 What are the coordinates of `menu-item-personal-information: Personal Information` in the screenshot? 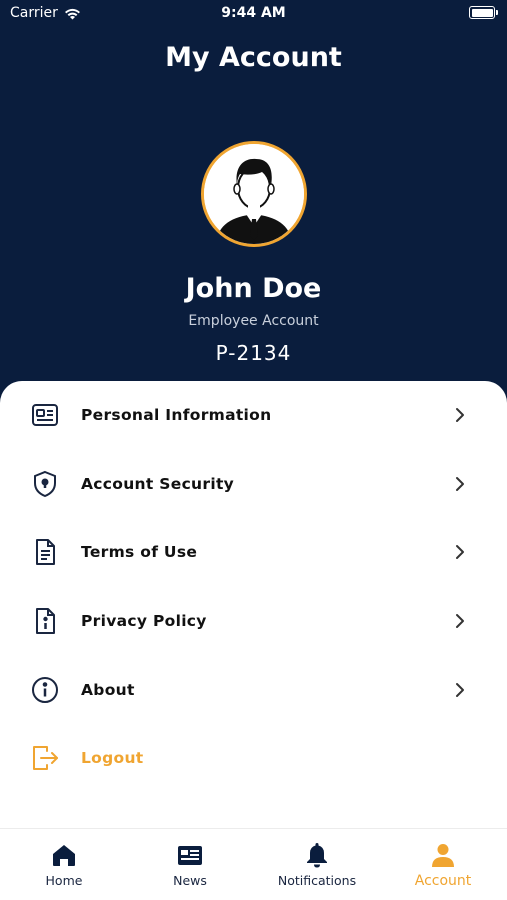 It's located at (253, 415).